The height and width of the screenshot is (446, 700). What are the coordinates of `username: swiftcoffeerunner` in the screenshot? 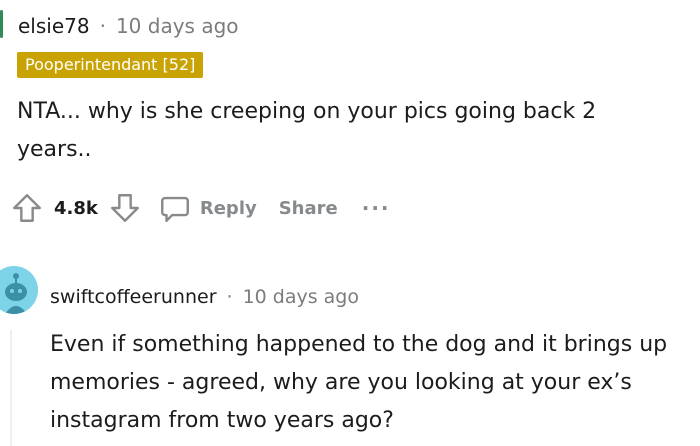 It's located at (133, 297).